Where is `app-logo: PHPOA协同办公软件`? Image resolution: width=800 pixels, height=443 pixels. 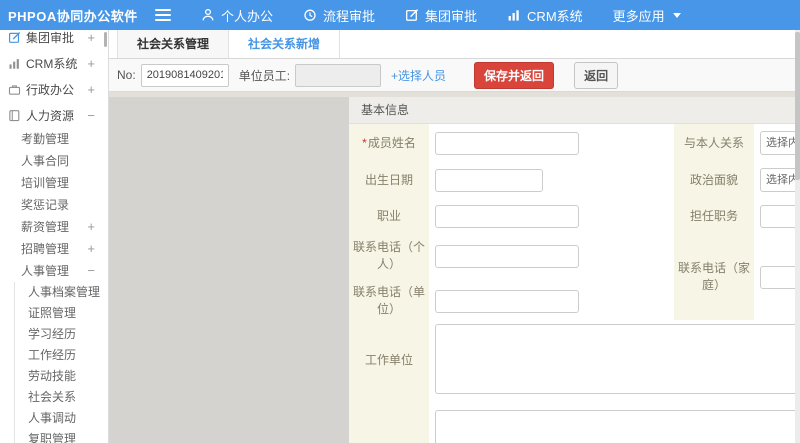
app-logo: PHPOA协同办公软件 is located at coordinates (73, 16).